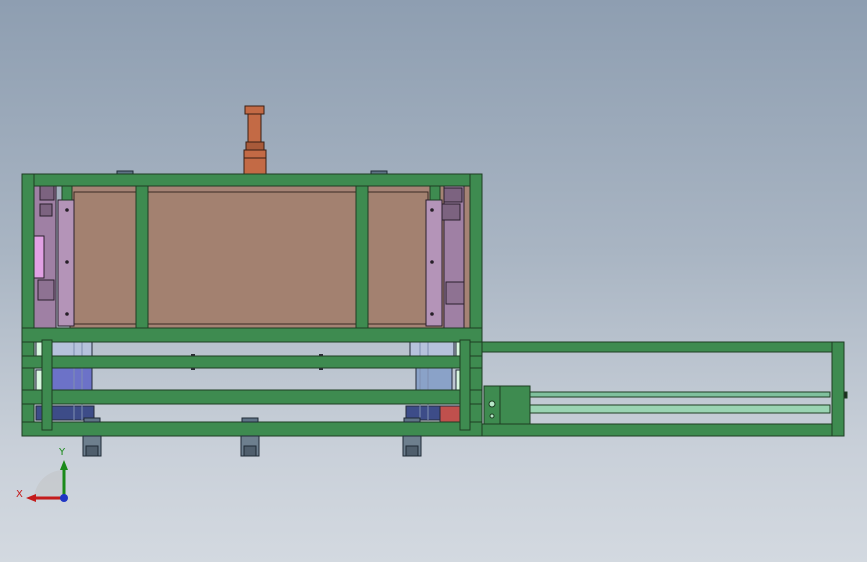  What do you see at coordinates (54, 257) in the screenshot?
I see `left-slide-mechanism` at bounding box center [54, 257].